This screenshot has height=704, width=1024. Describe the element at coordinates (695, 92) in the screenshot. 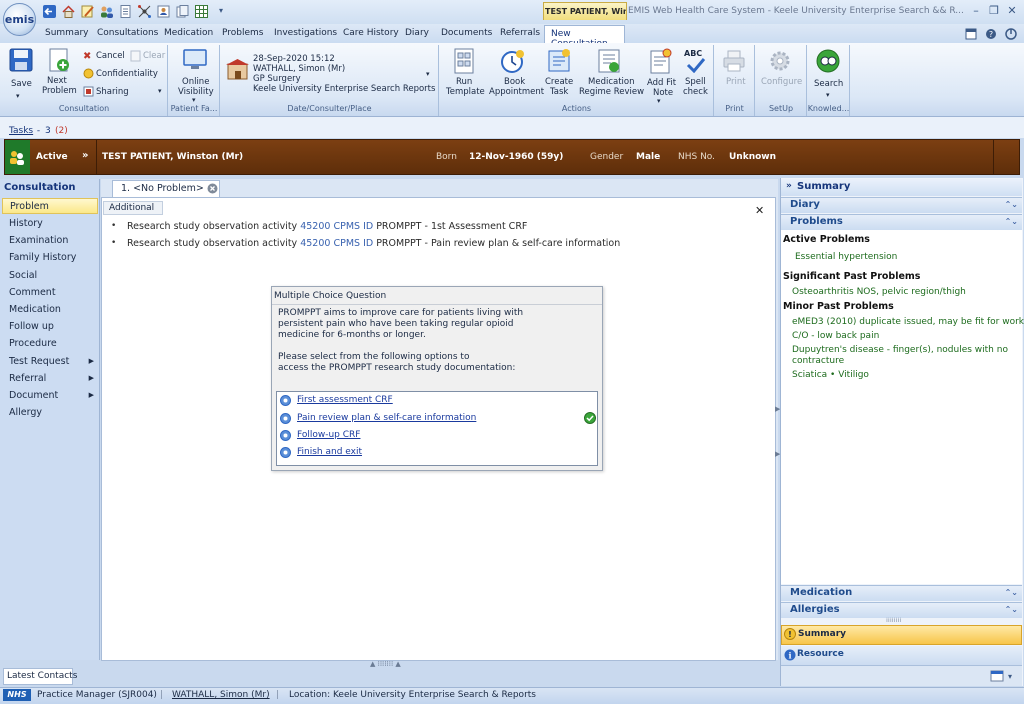

I see `spell-check-label-2: check` at that location.